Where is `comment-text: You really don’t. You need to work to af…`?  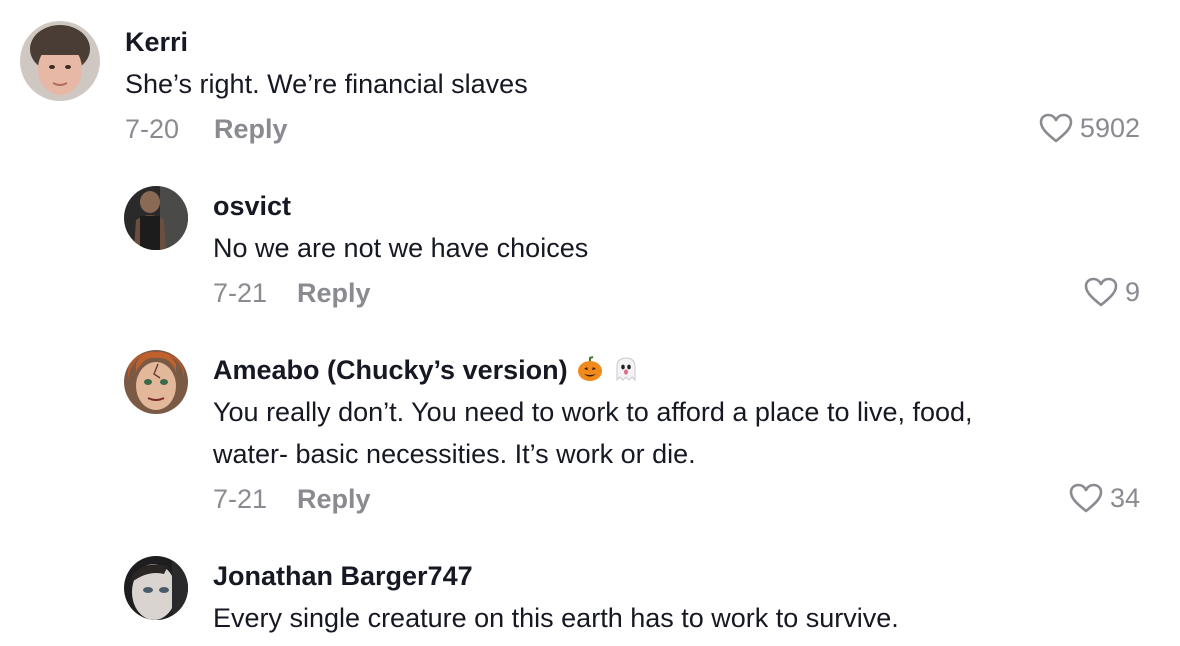
comment-text: You really don’t. You need to work to af… is located at coordinates (593, 412).